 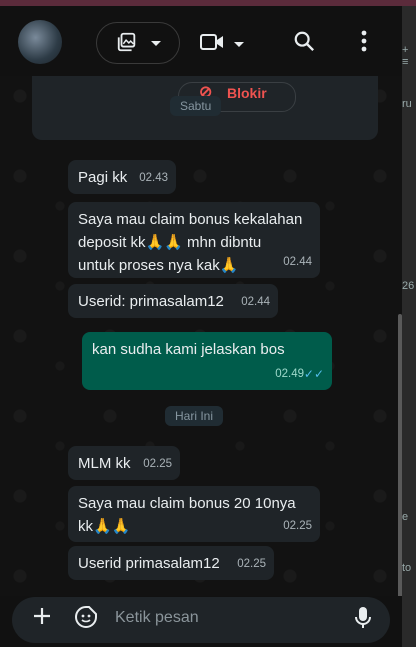 I want to click on search-icon, so click(x=304, y=44).